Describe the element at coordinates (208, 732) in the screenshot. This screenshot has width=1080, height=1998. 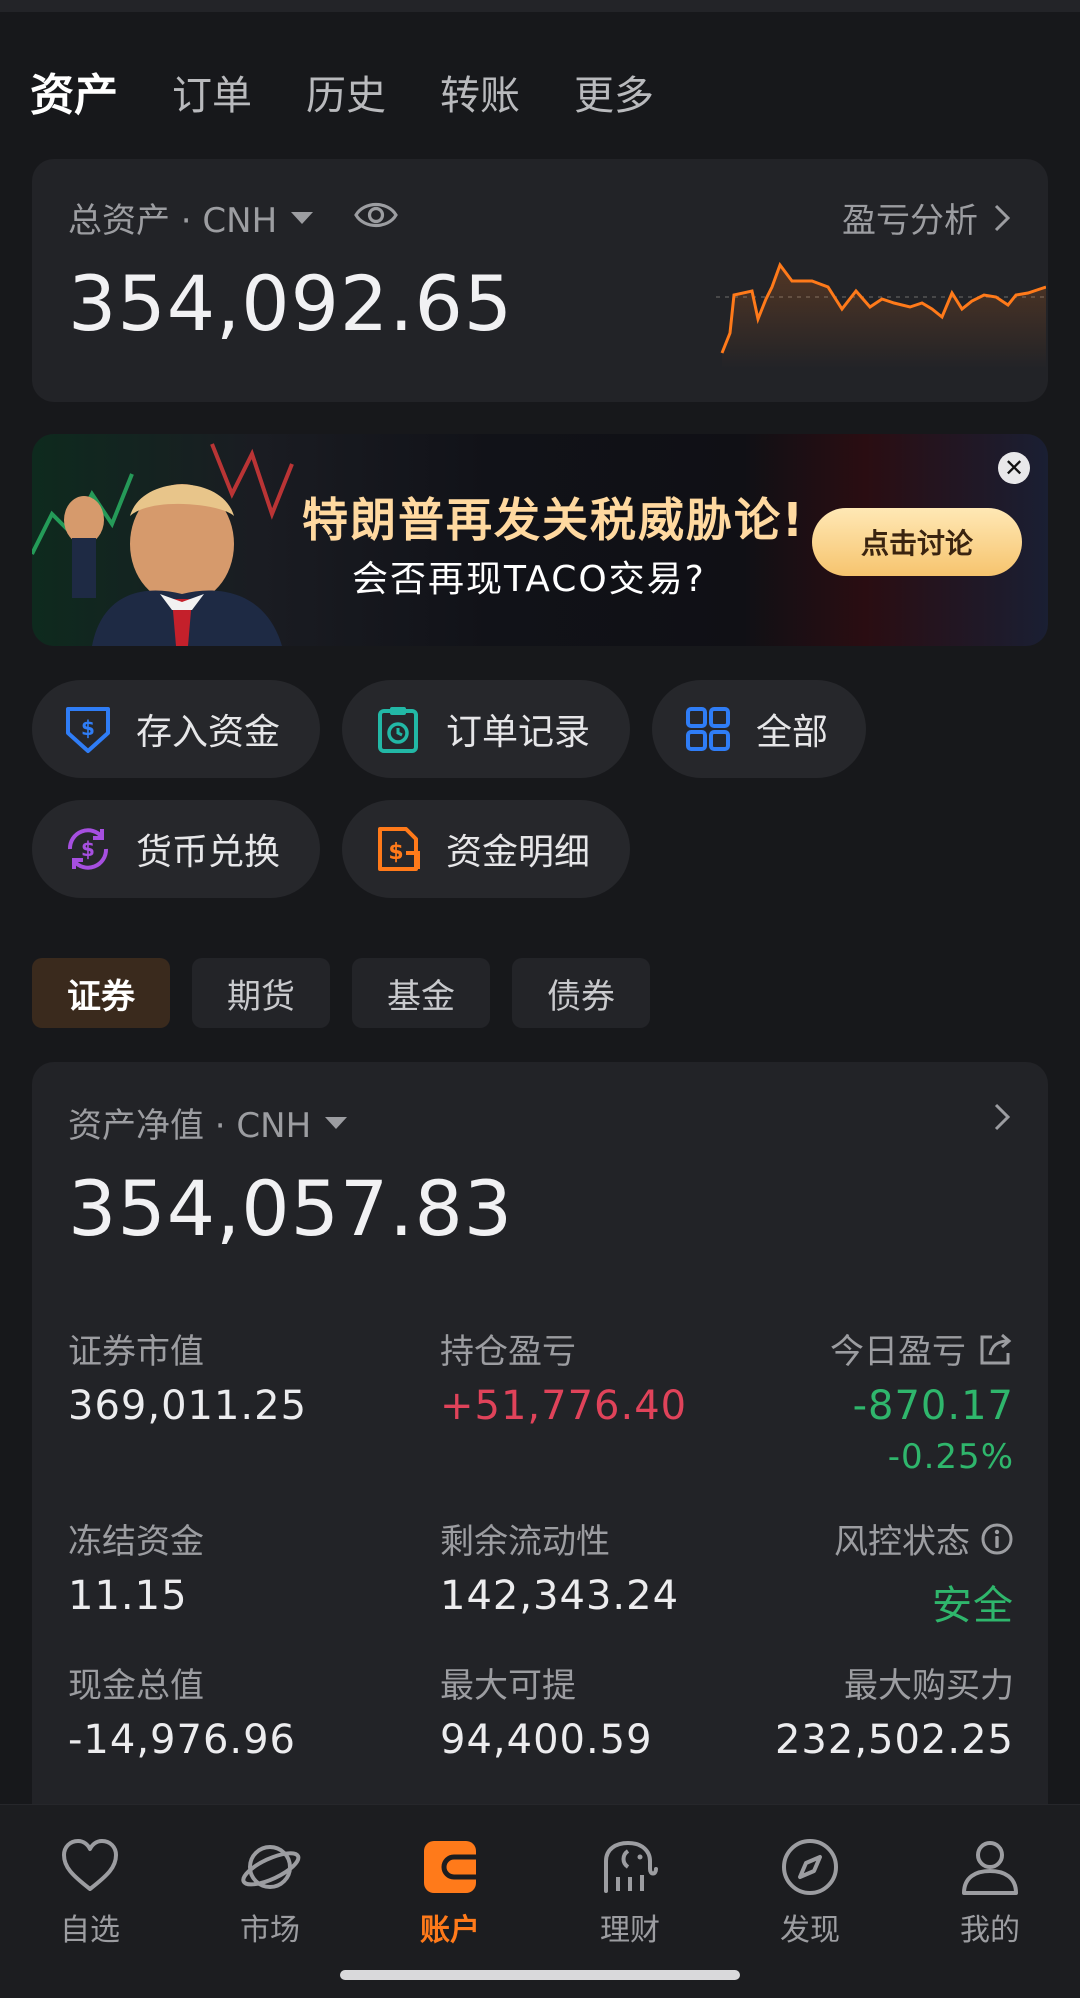
I see `deposit-label: 存入资金` at that location.